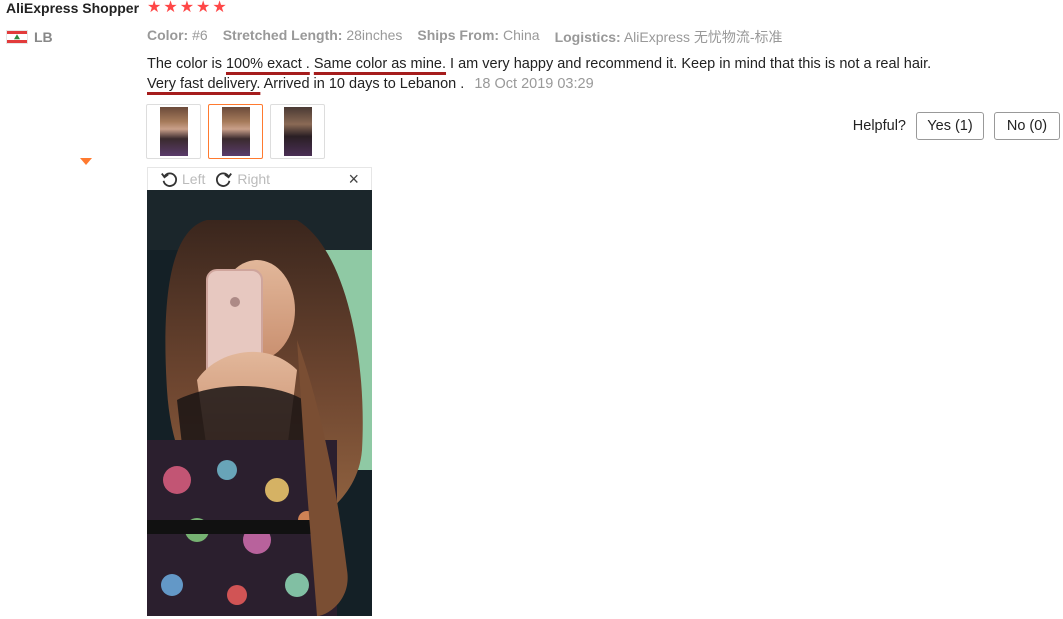 The width and height of the screenshot is (1063, 619). Describe the element at coordinates (353, 179) in the screenshot. I see `close-icon: ×` at that location.